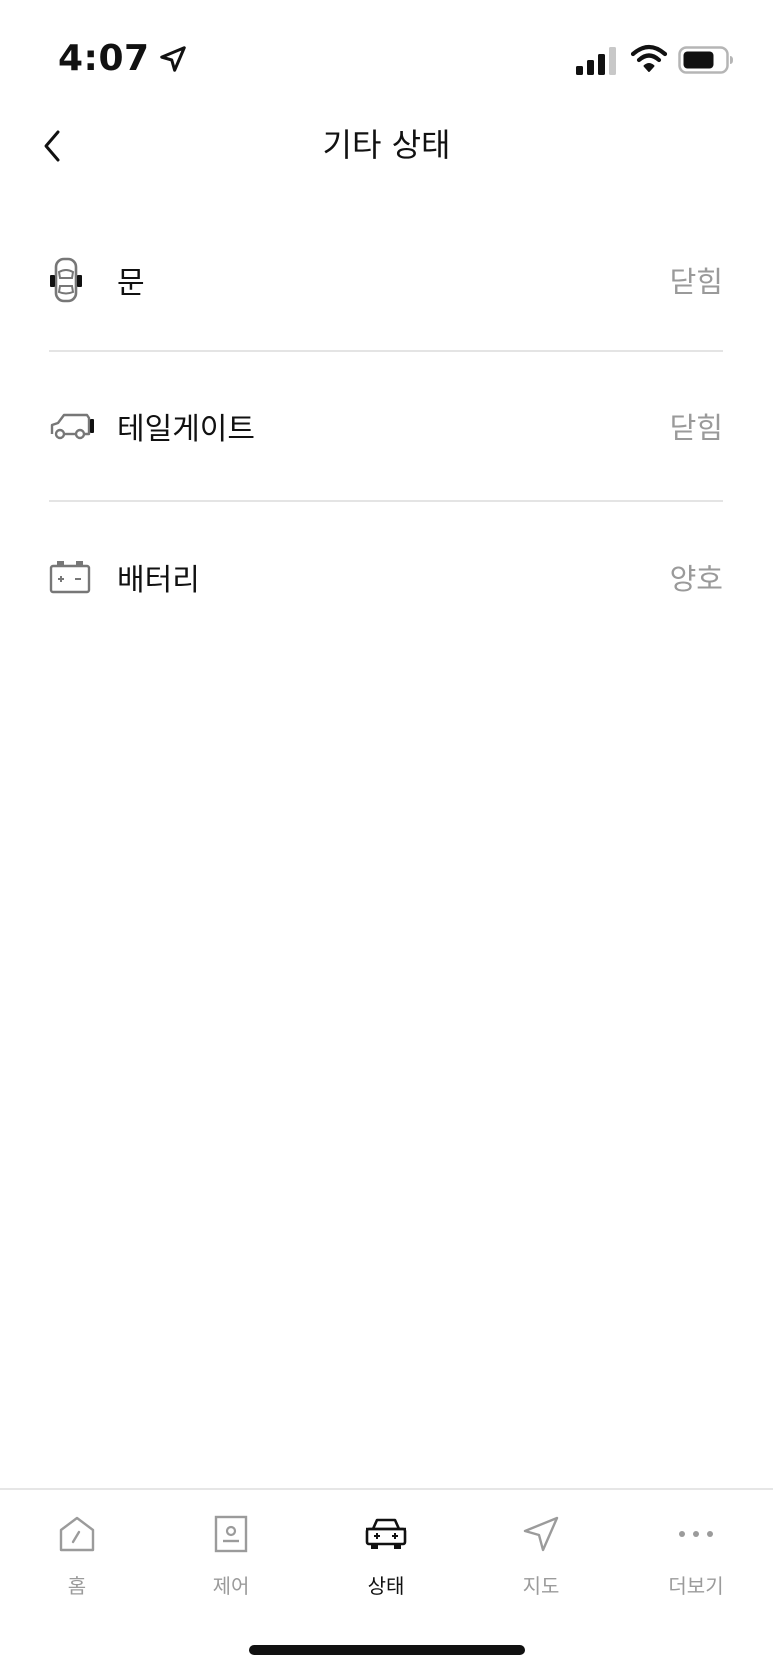  I want to click on location-arrow-icon, so click(172, 58).